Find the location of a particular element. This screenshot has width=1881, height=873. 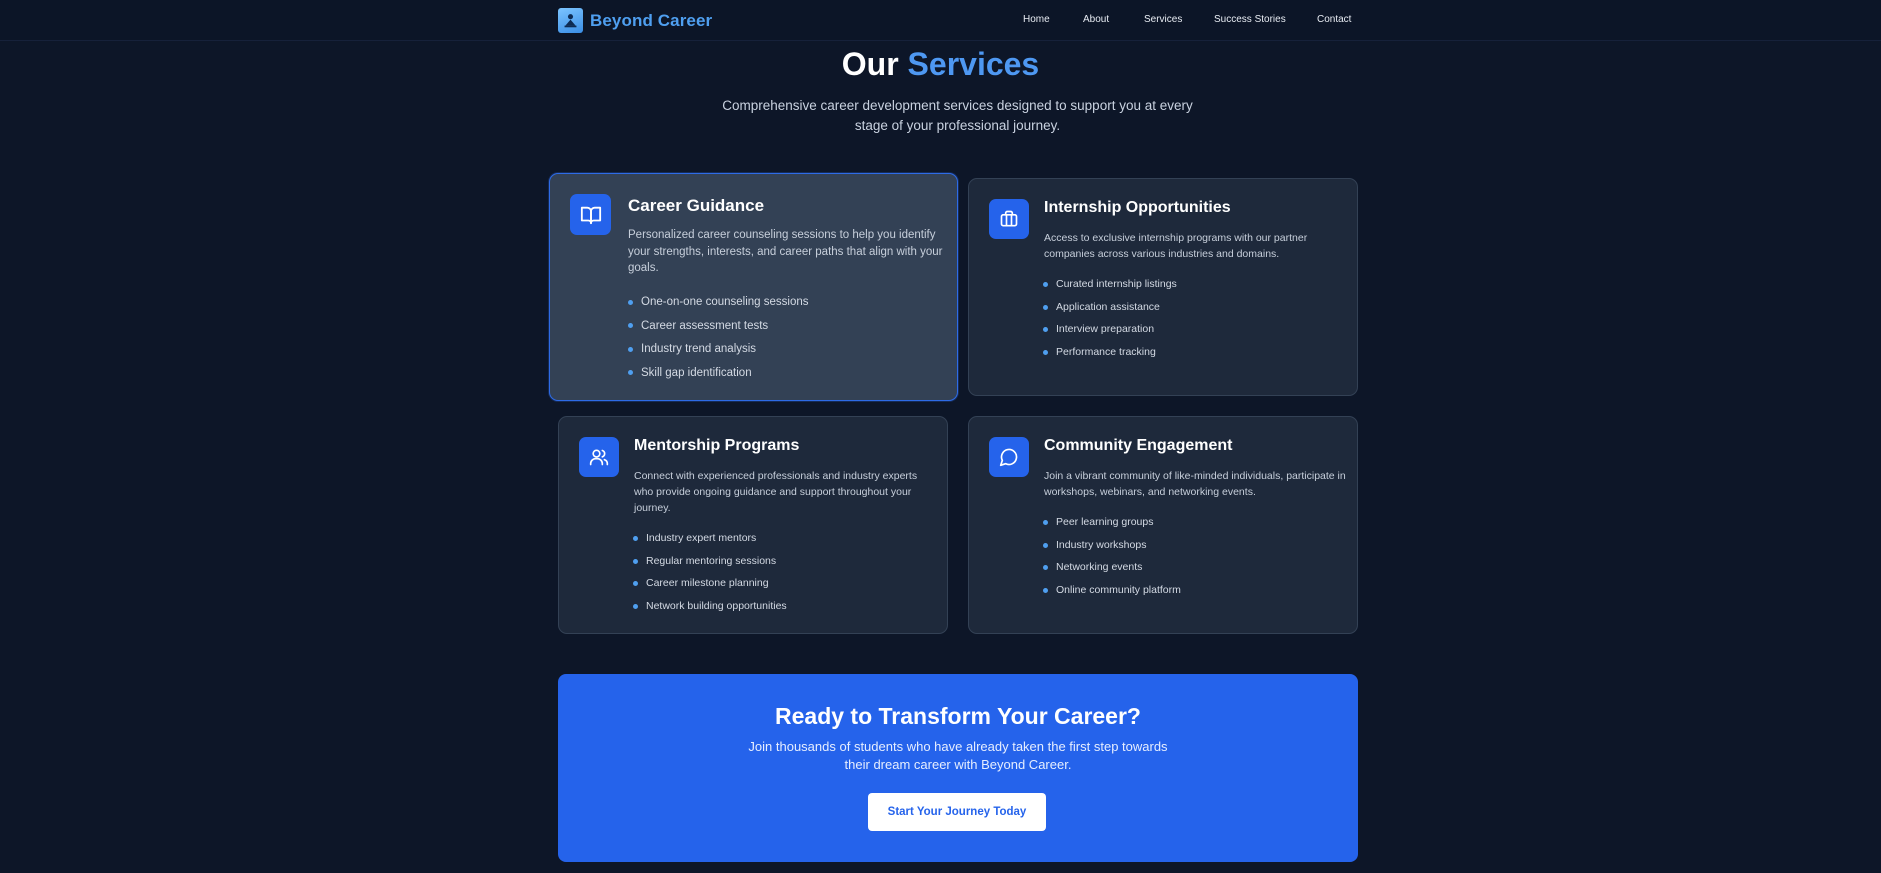

nav-link-contact: Contact is located at coordinates (1334, 19).